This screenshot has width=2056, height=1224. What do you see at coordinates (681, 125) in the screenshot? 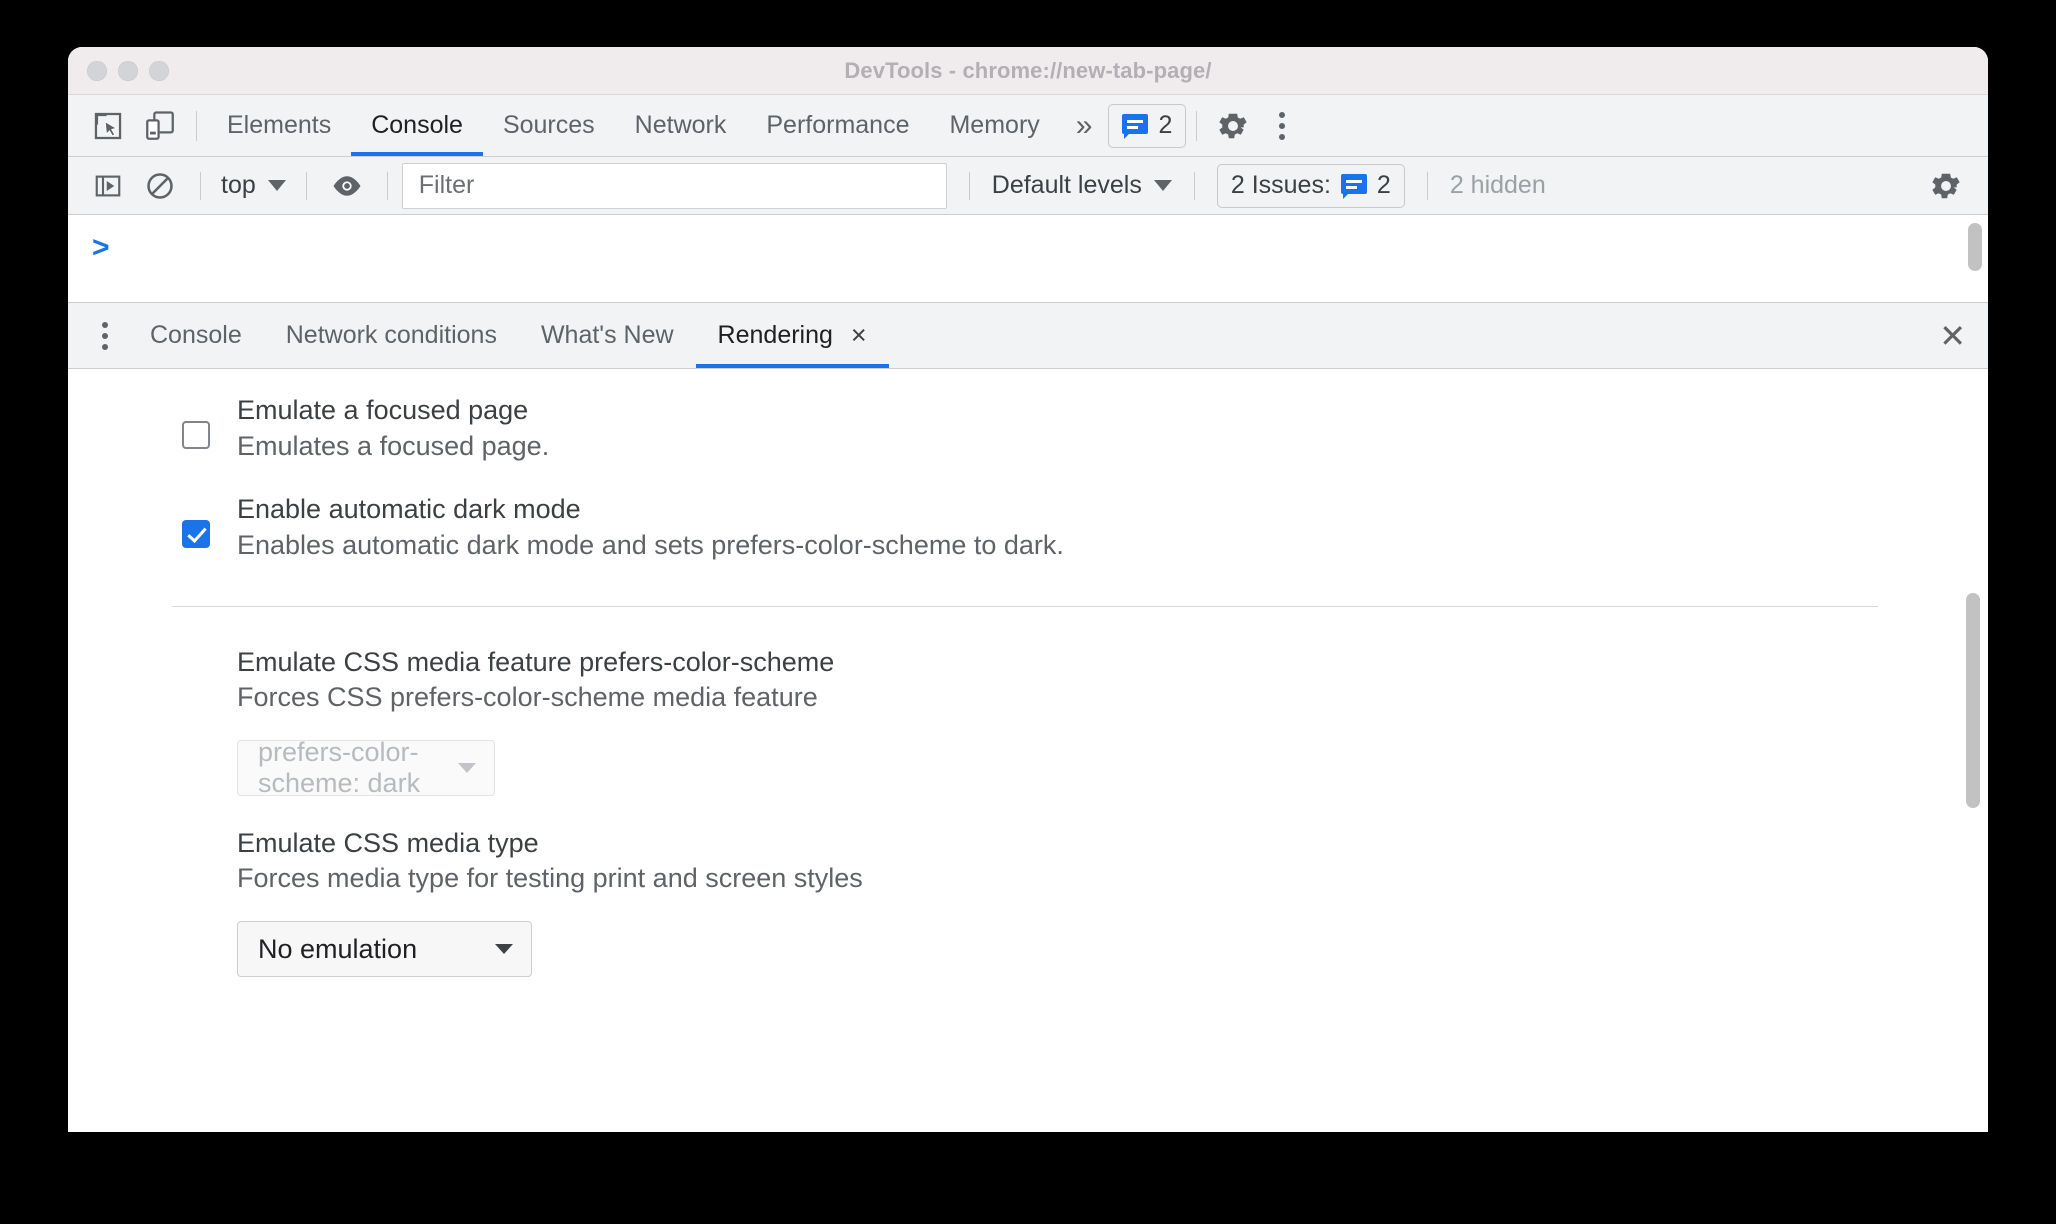
I see `tab-network: Network` at bounding box center [681, 125].